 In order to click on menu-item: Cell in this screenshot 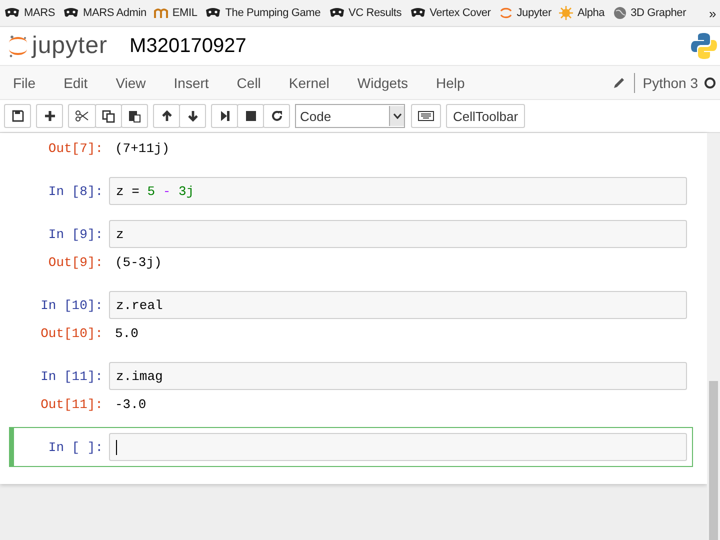, I will do `click(248, 82)`.